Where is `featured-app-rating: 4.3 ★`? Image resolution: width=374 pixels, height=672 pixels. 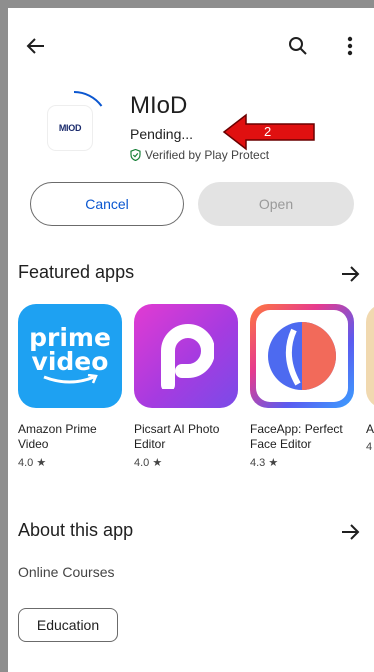
featured-app-rating: 4.3 ★ is located at coordinates (264, 463).